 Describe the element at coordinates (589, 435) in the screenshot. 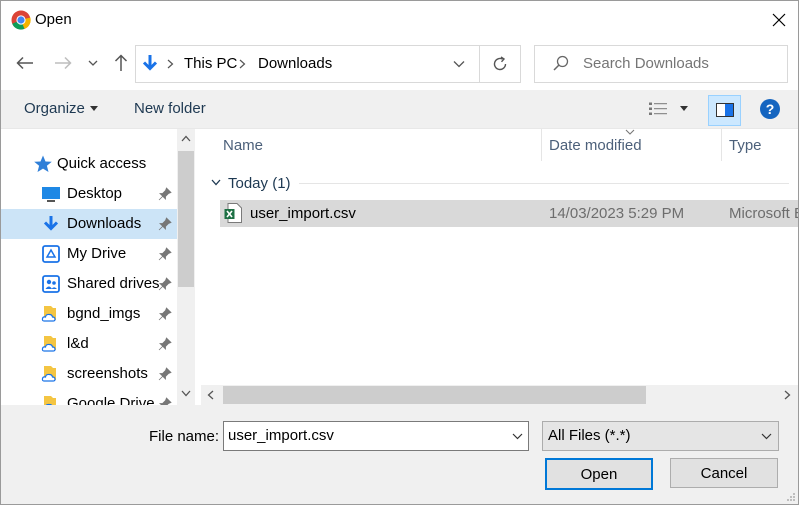

I see `file-type-value: All Files (*.*)` at that location.